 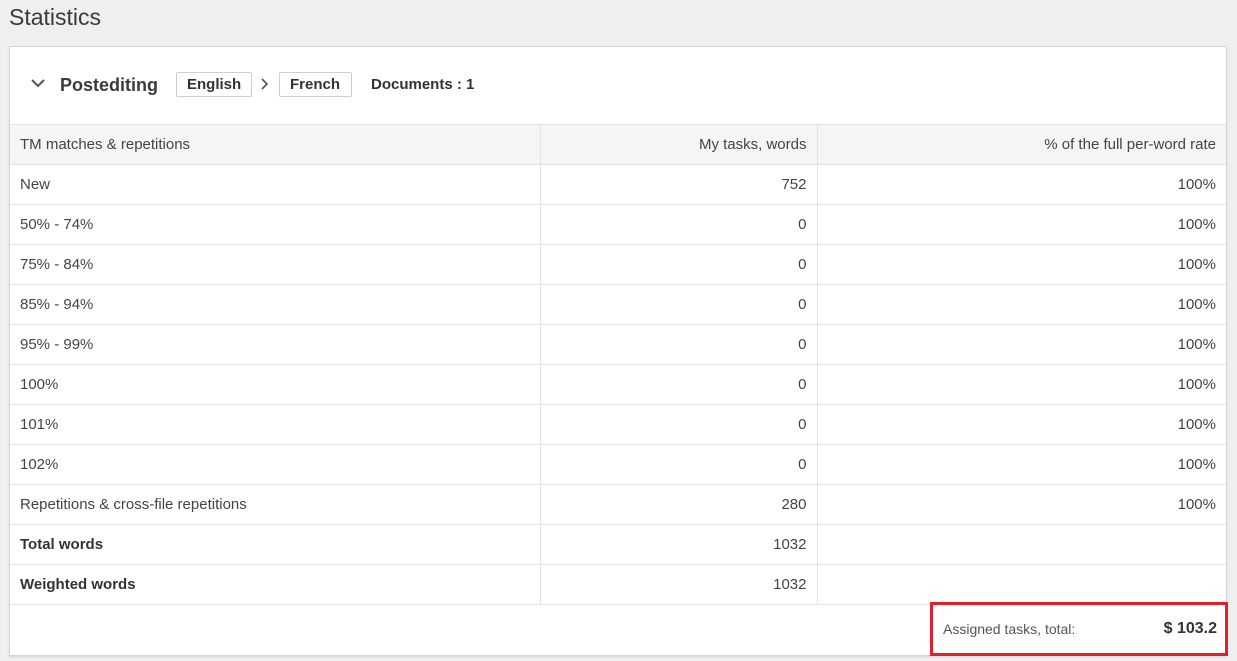 What do you see at coordinates (275, 144) in the screenshot?
I see `column-header-matches: TM matches & repetitions` at bounding box center [275, 144].